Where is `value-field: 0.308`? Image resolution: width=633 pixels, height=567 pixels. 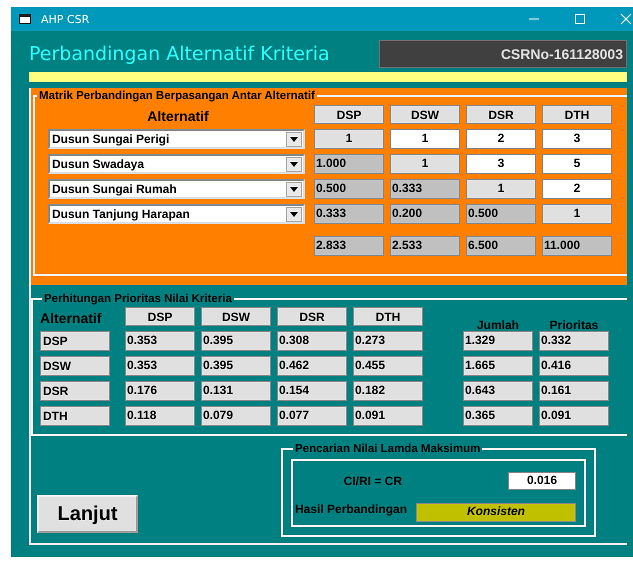
value-field: 0.308 is located at coordinates (312, 341).